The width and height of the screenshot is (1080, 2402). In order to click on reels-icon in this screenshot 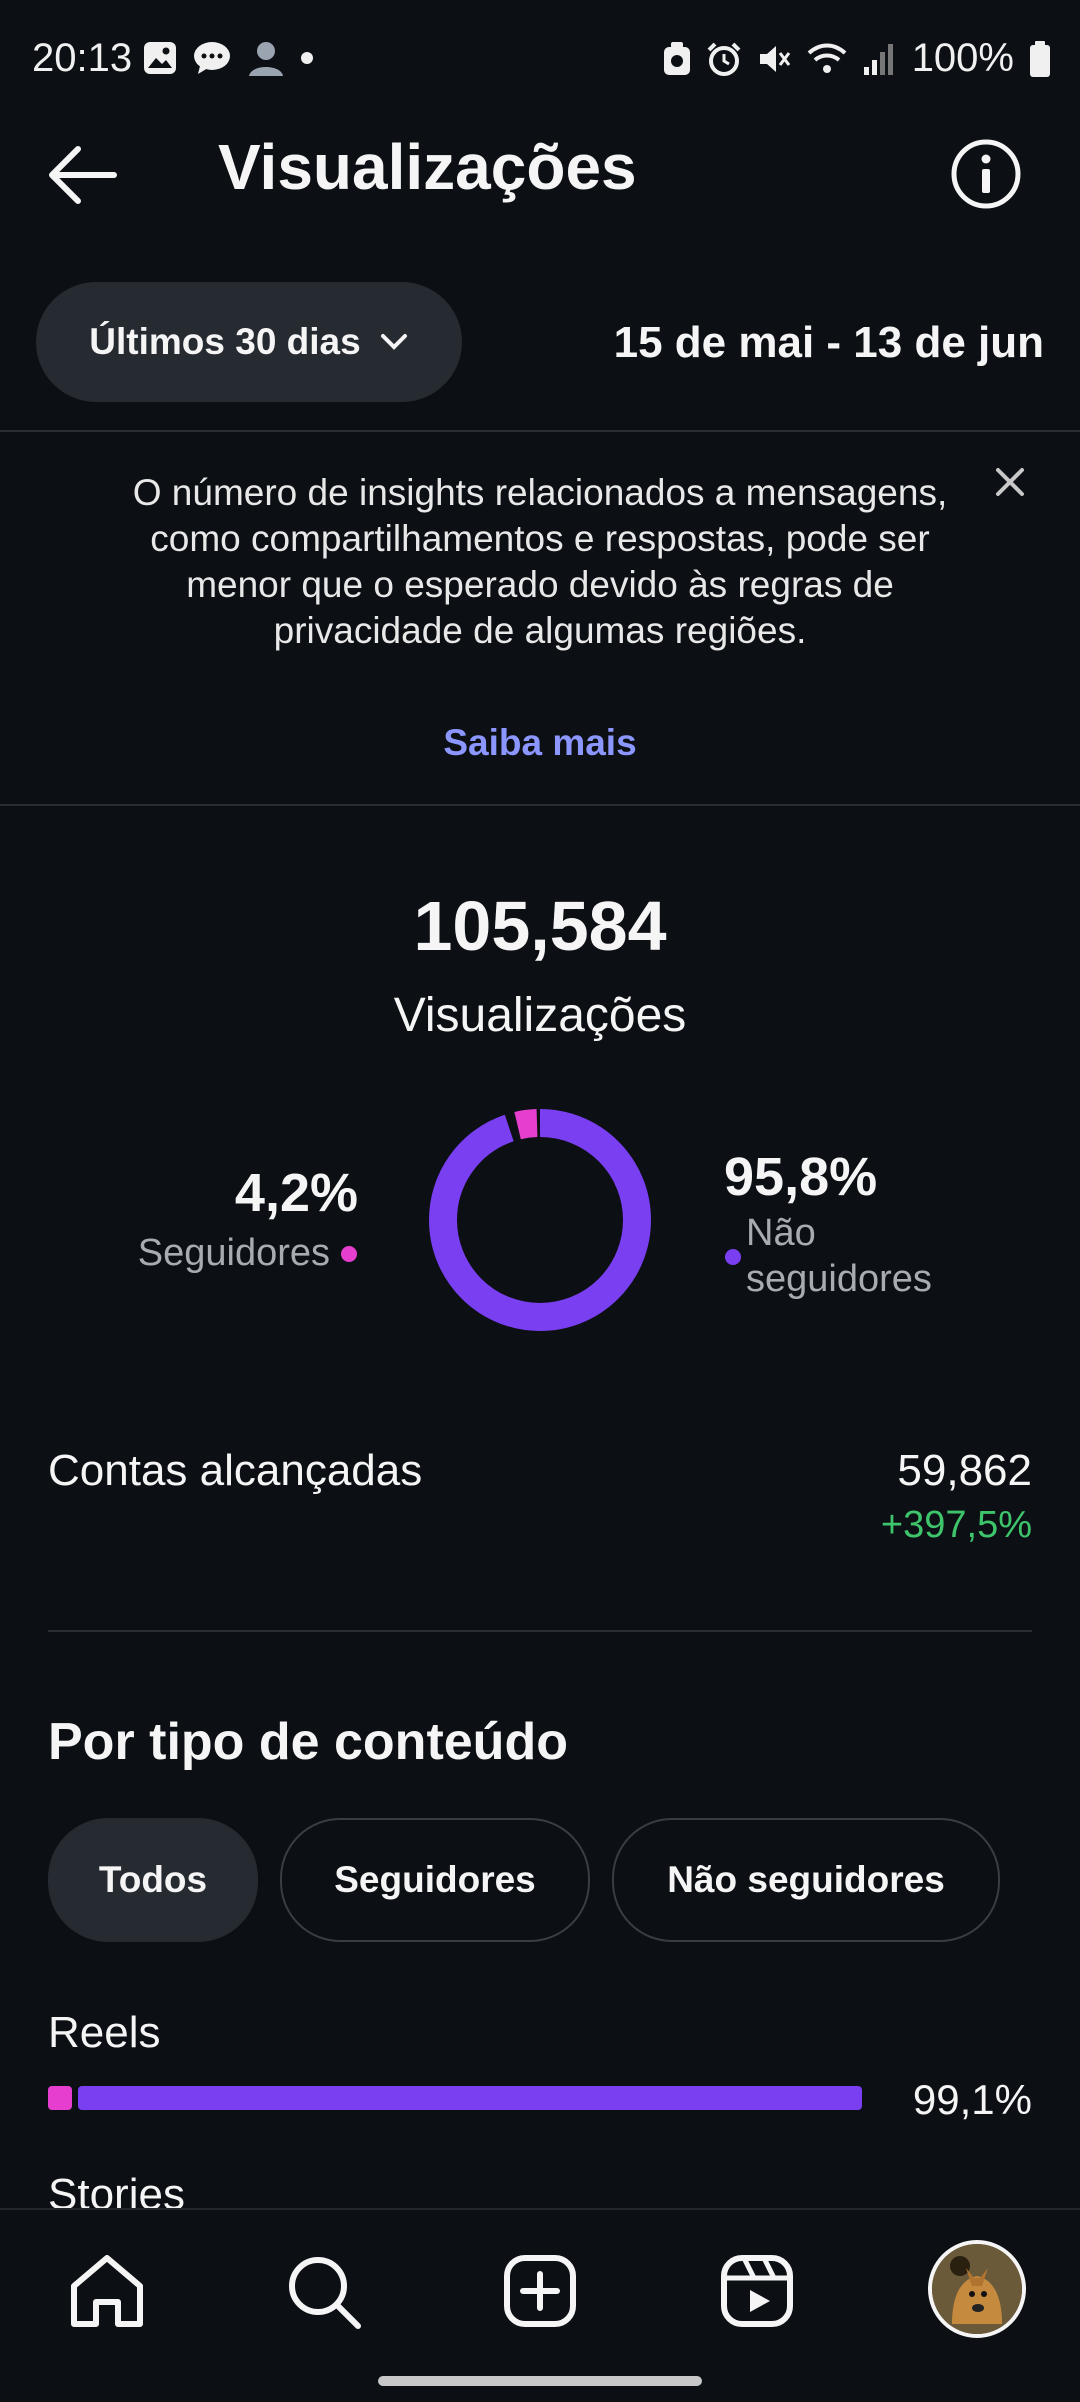, I will do `click(757, 2291)`.